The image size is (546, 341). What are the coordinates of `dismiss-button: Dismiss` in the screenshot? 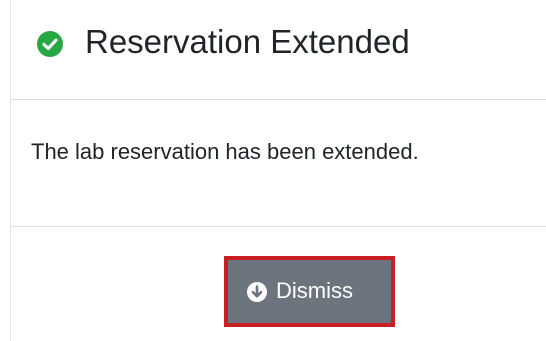 It's located at (309, 291).